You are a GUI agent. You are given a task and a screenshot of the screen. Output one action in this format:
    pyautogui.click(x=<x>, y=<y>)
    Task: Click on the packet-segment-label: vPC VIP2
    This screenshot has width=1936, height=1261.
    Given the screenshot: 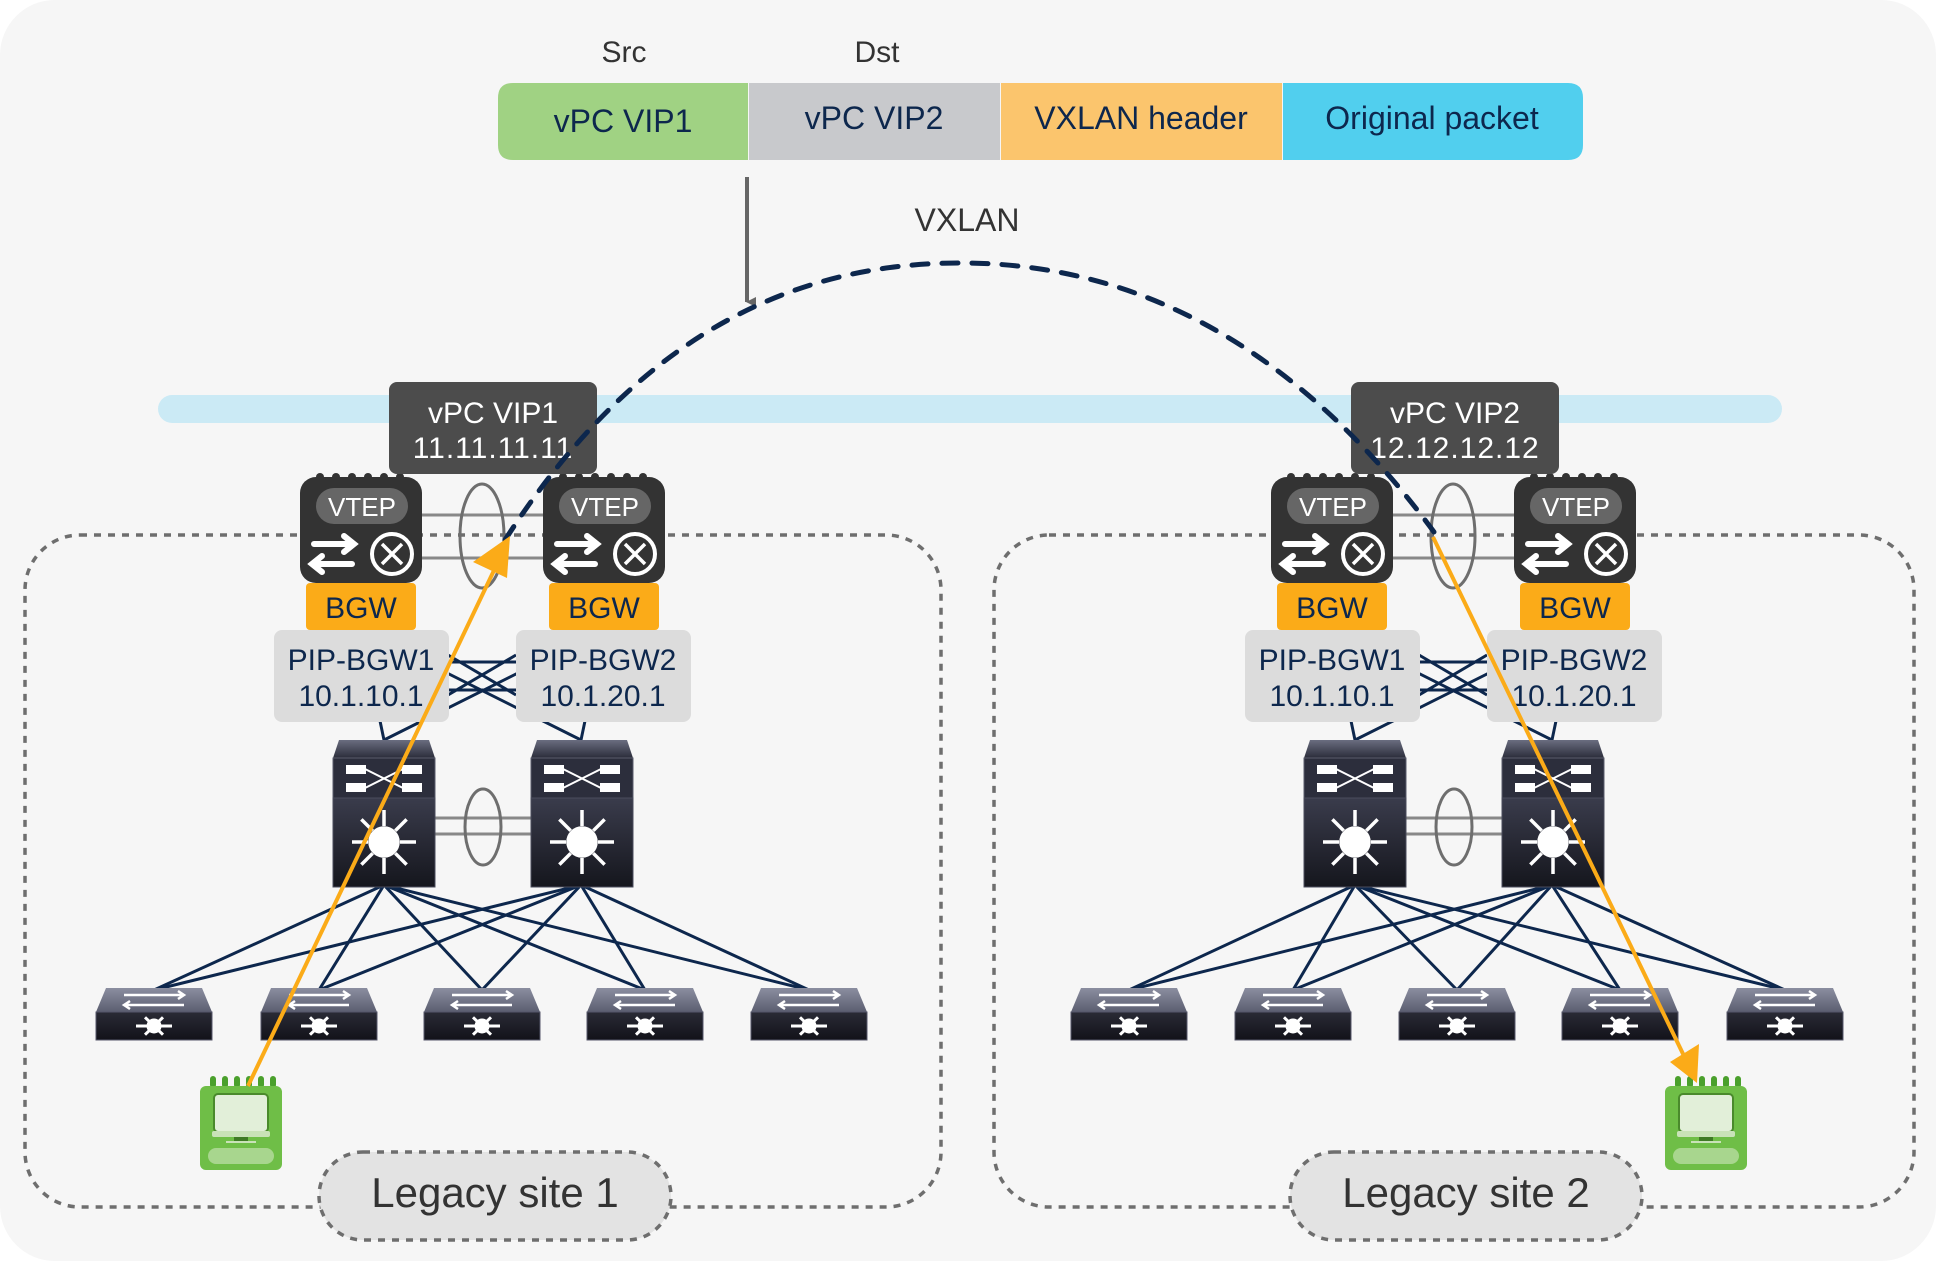 What is the action you would take?
    pyautogui.click(x=874, y=118)
    